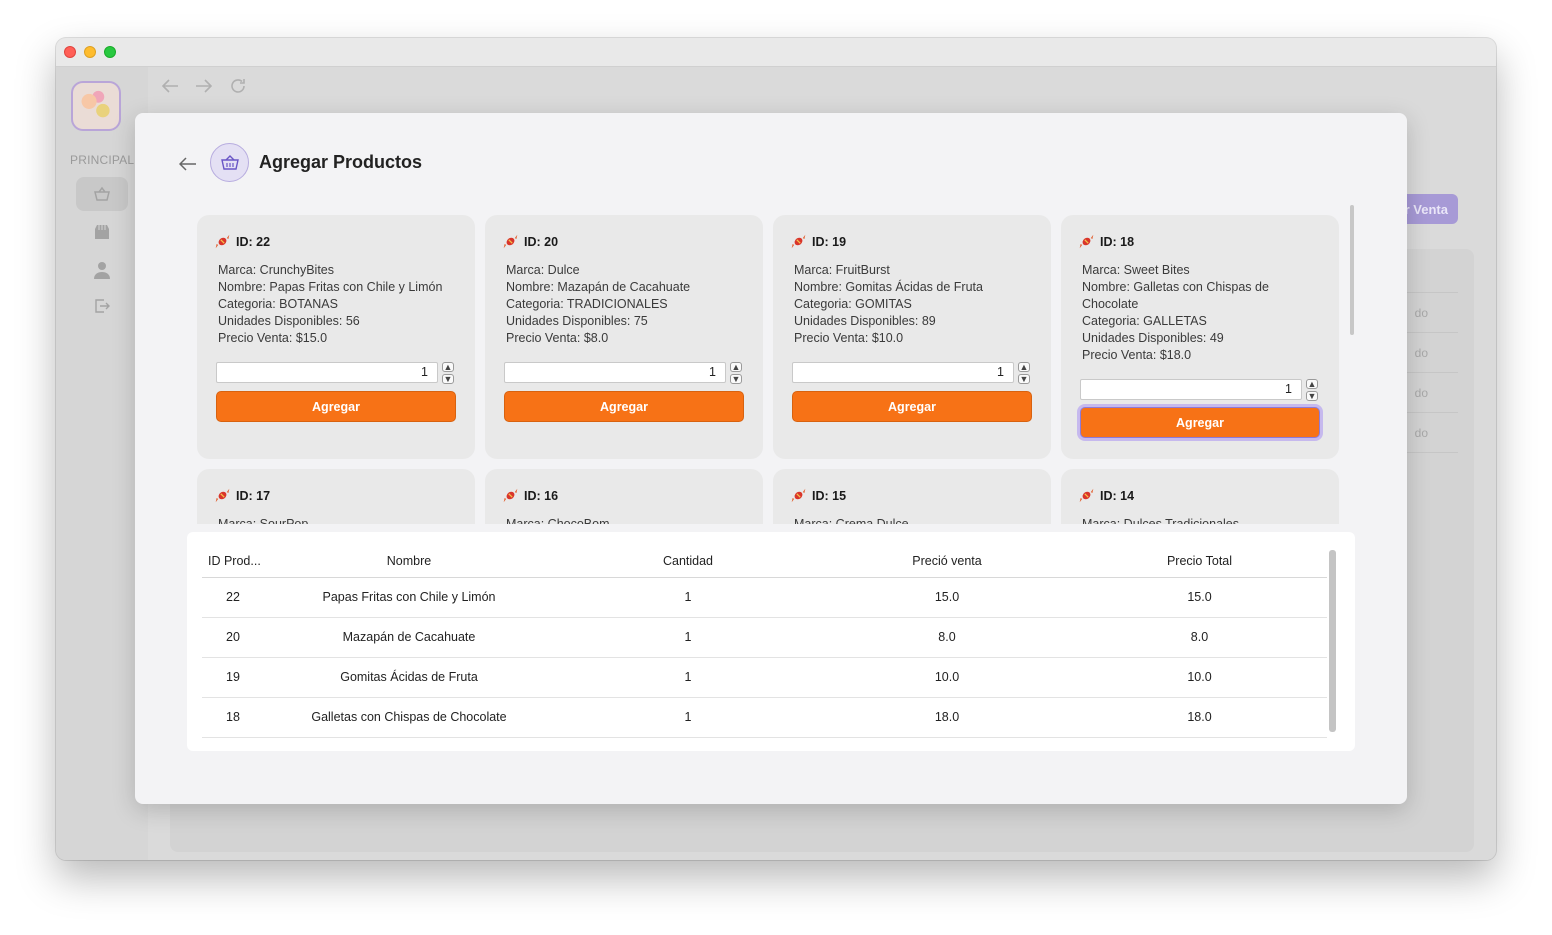 Image resolution: width=1552 pixels, height=935 pixels. I want to click on minimize-window-button, so click(90, 52).